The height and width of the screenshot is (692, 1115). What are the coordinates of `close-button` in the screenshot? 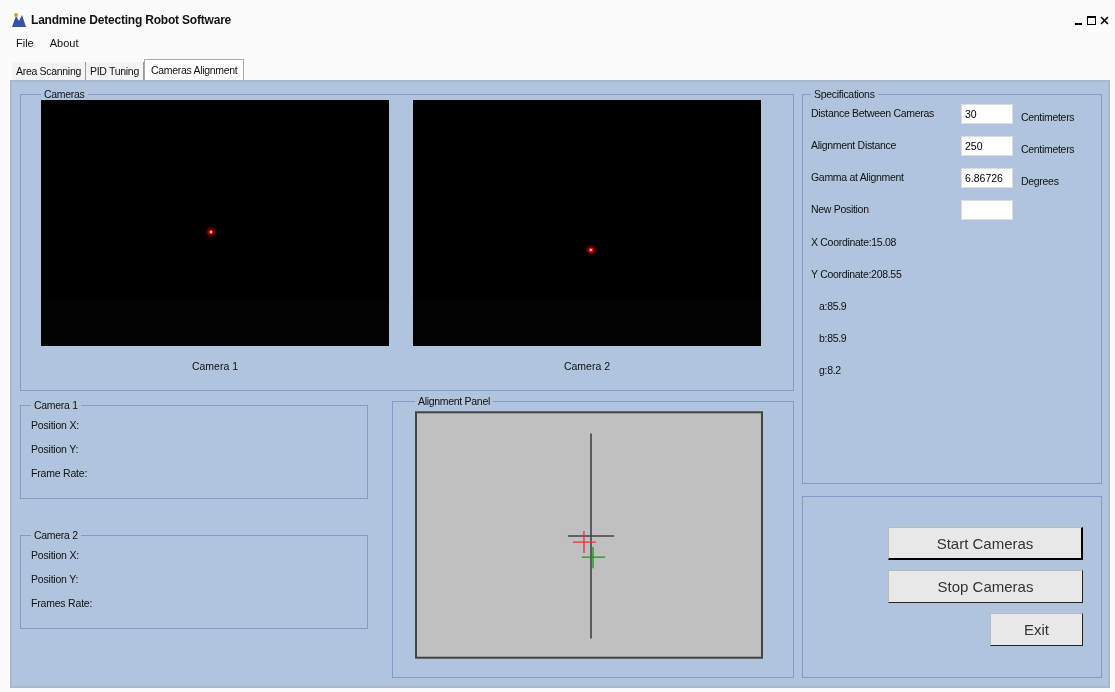 It's located at (1104, 20).